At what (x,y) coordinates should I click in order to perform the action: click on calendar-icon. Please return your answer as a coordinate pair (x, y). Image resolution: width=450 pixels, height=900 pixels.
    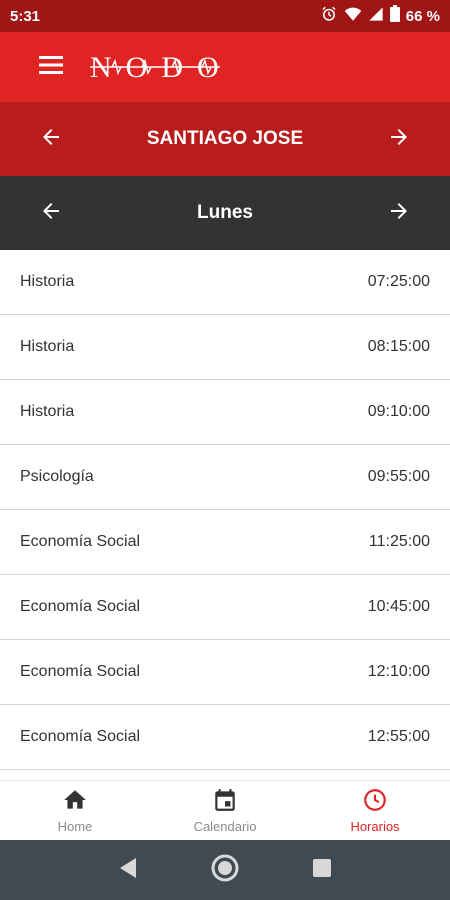
    Looking at the image, I should click on (225, 801).